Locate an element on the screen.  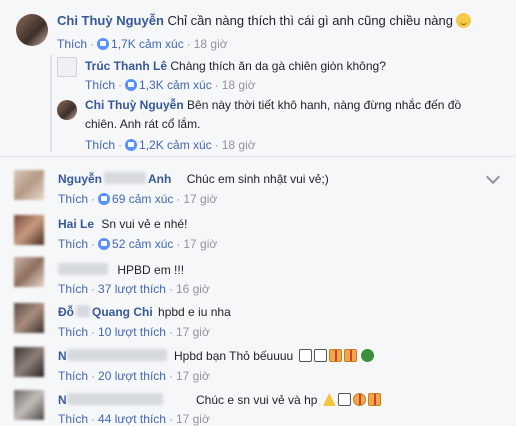
party-popper-icon is located at coordinates (329, 399).